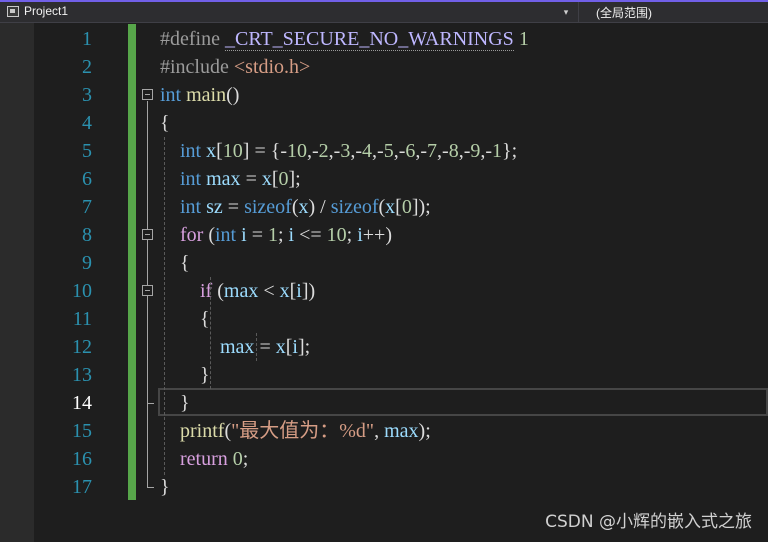 The height and width of the screenshot is (542, 768). I want to click on line-number: 15, so click(82, 431).